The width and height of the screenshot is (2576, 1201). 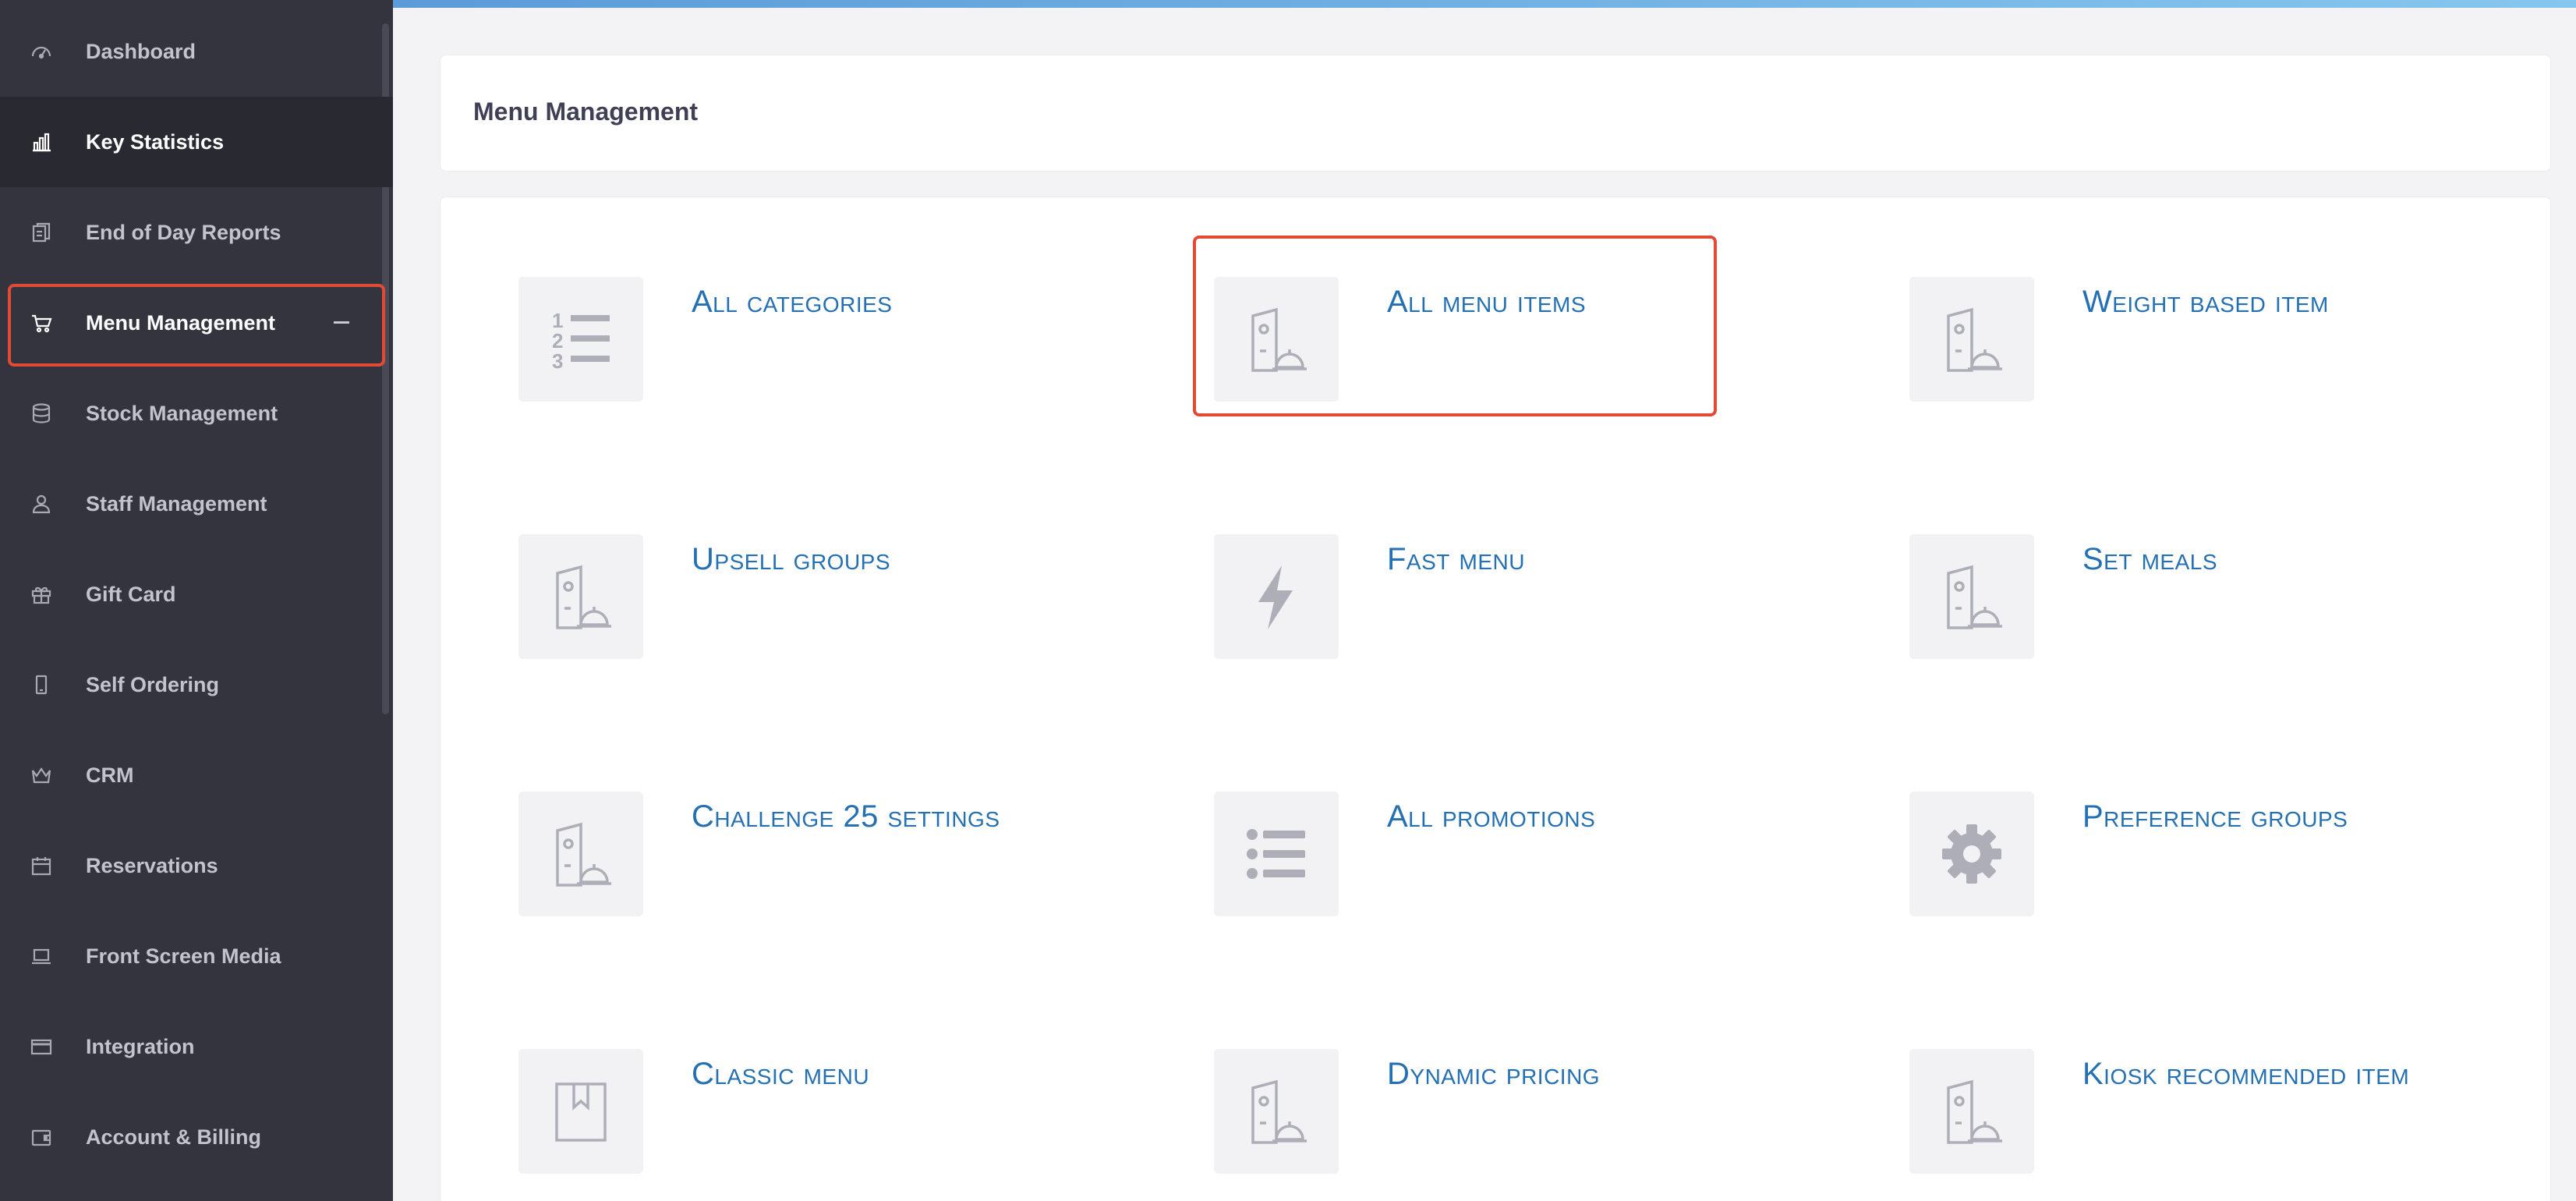 What do you see at coordinates (155, 141) in the screenshot?
I see `sidebar-item-label: Key Statistics` at bounding box center [155, 141].